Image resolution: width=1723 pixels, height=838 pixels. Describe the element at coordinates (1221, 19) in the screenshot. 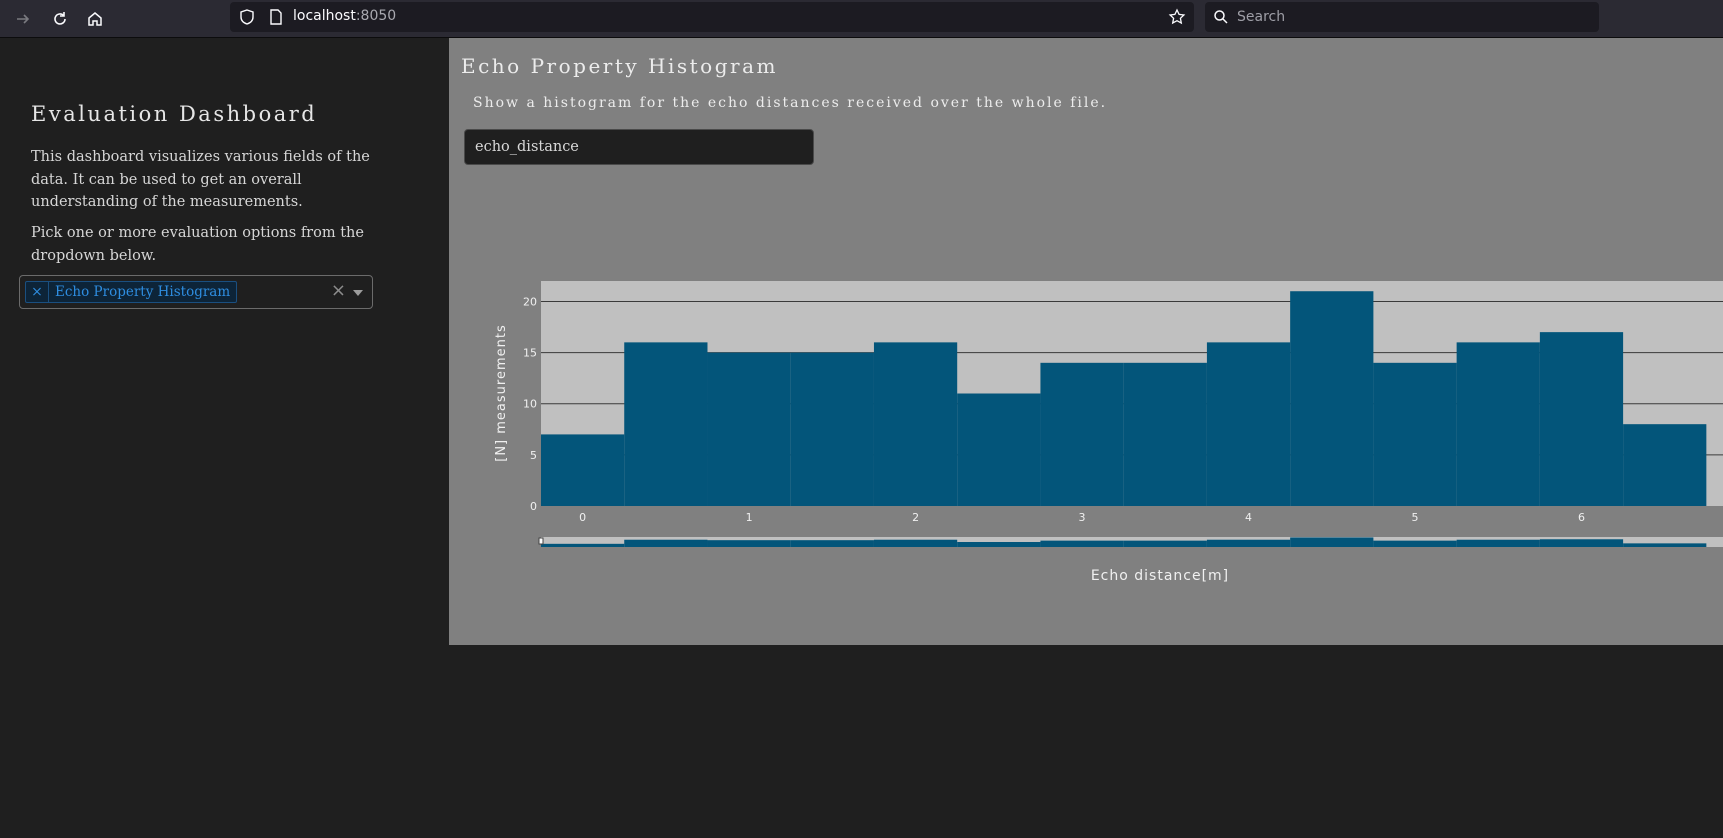

I see `search-icon` at that location.